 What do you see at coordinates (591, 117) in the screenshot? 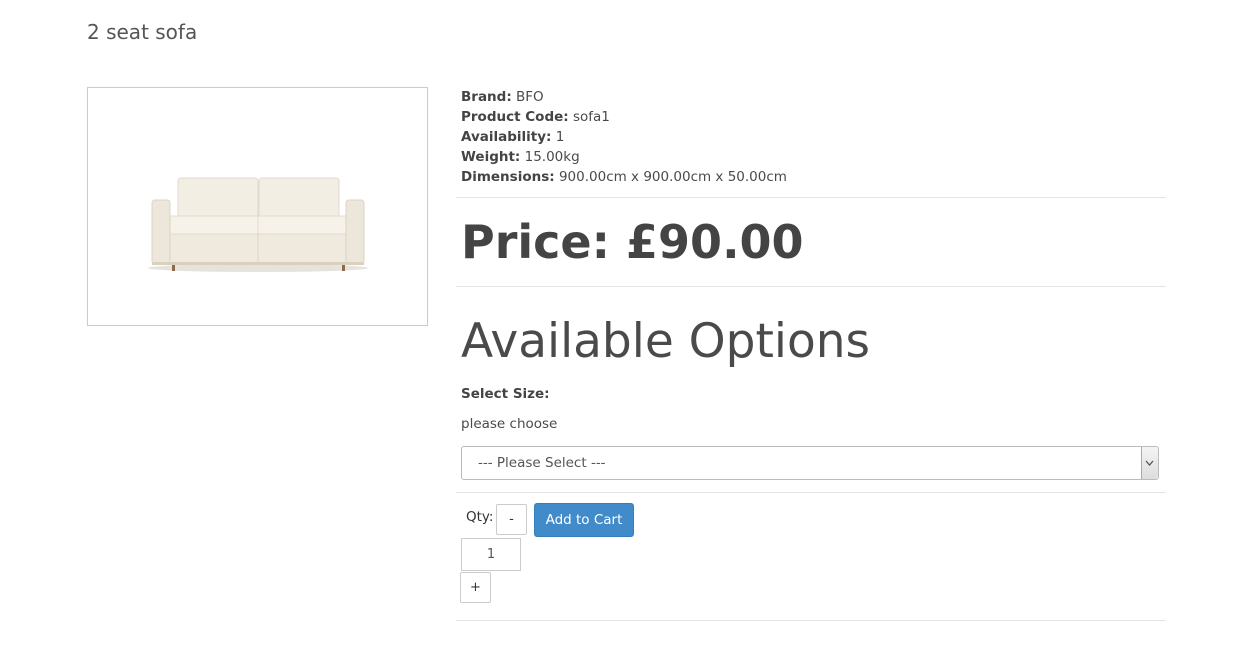
I see `product-code-value: sofa1` at bounding box center [591, 117].